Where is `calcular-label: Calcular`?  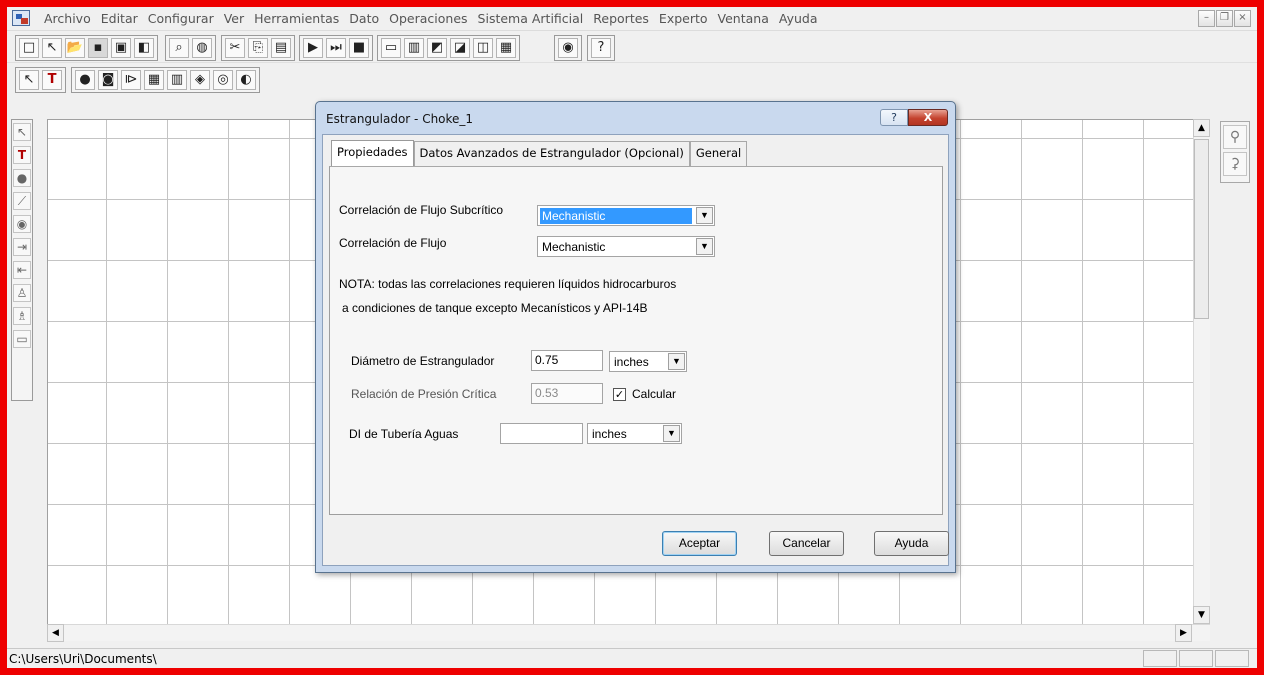 calcular-label: Calcular is located at coordinates (654, 394).